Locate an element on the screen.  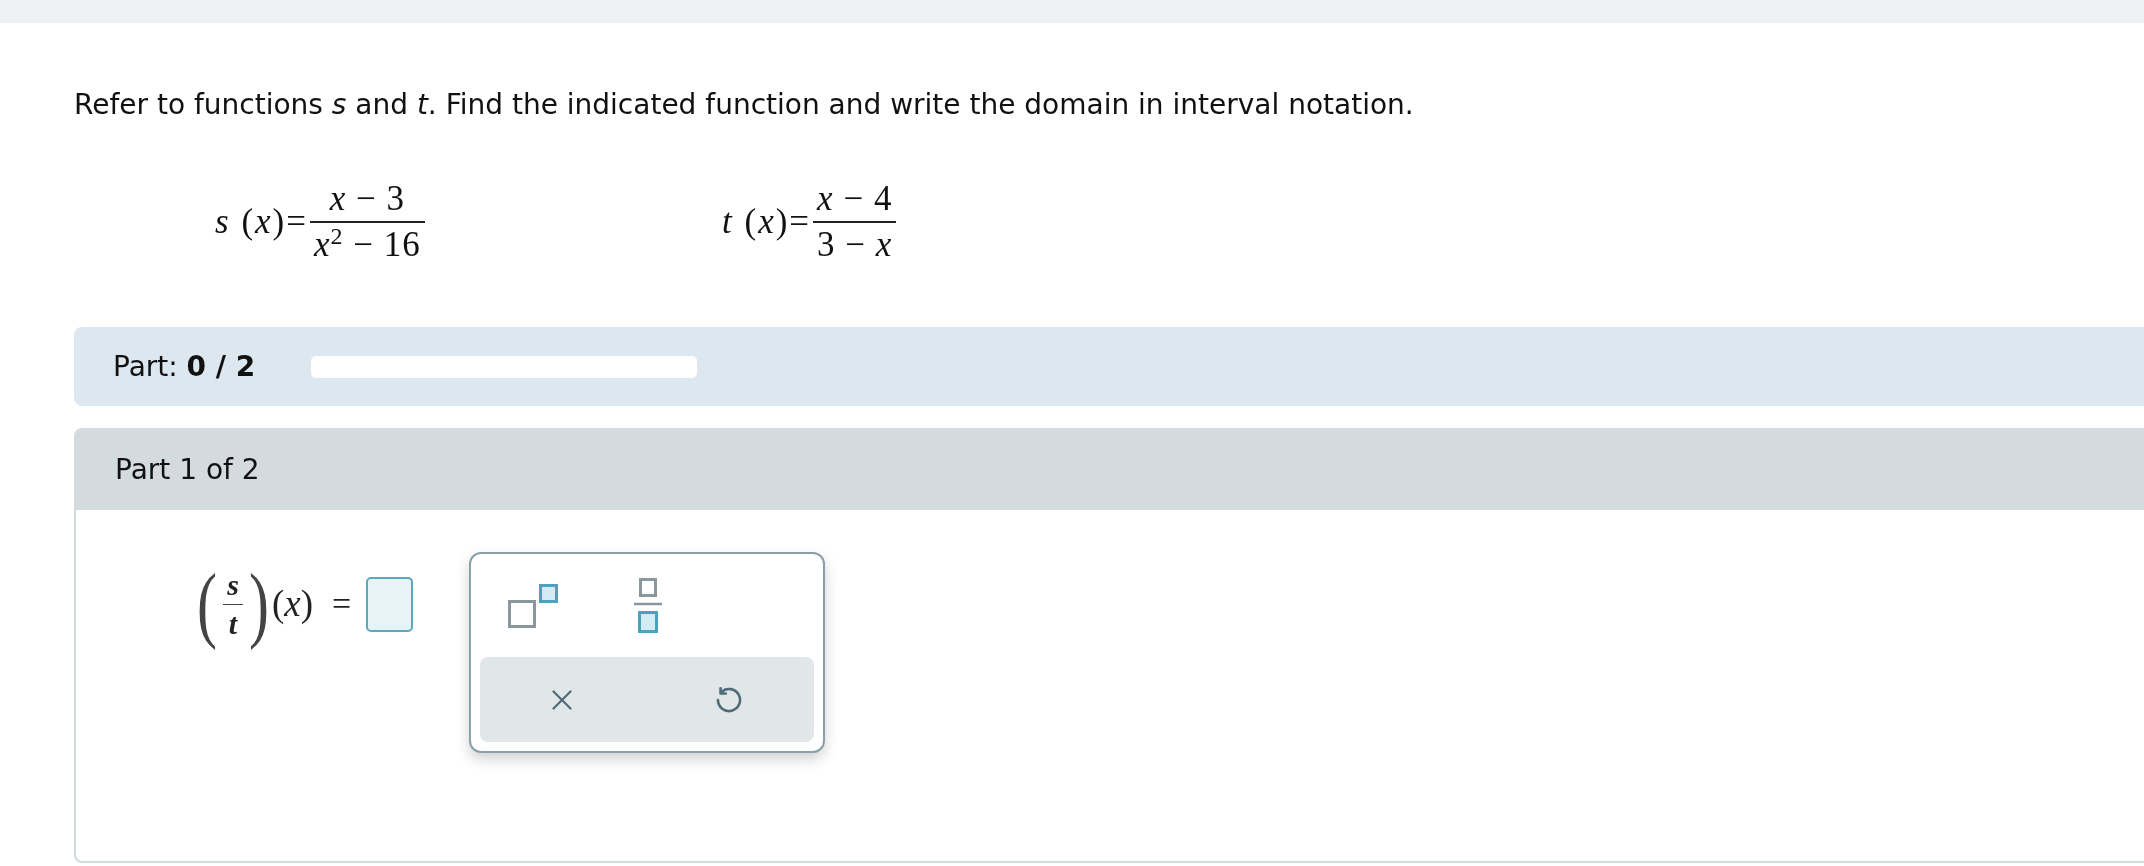
close-icon is located at coordinates (562, 699).